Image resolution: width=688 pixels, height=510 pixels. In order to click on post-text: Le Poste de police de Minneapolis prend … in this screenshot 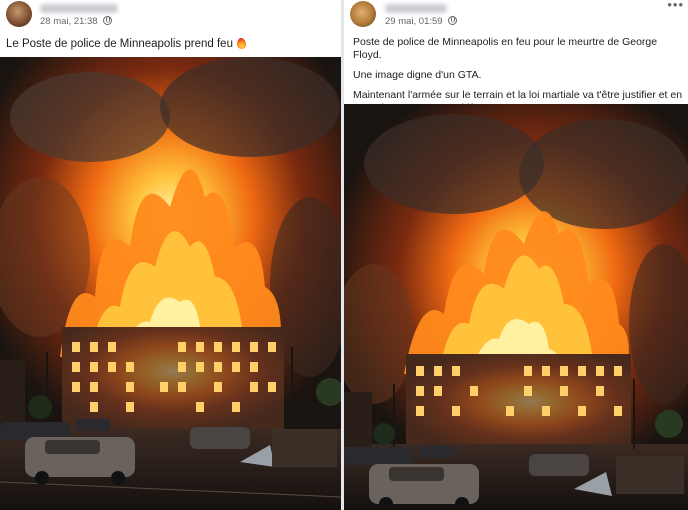, I will do `click(126, 44)`.